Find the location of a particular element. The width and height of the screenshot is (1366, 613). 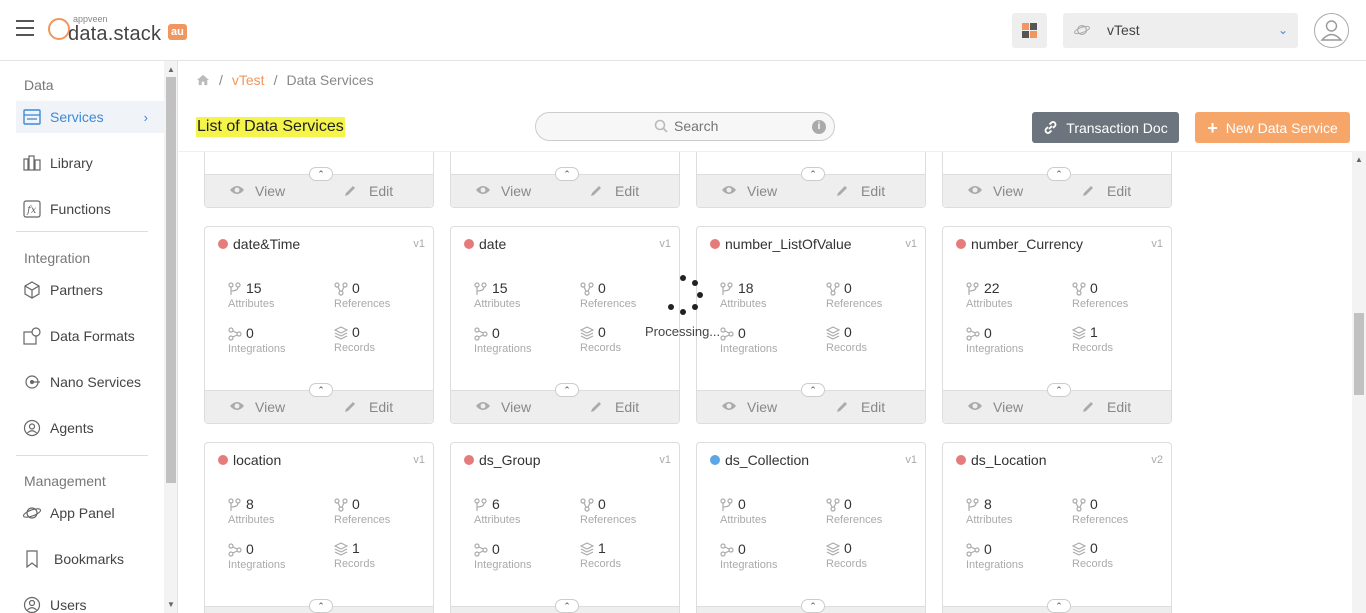

main-scroll-thumb is located at coordinates (1359, 354).